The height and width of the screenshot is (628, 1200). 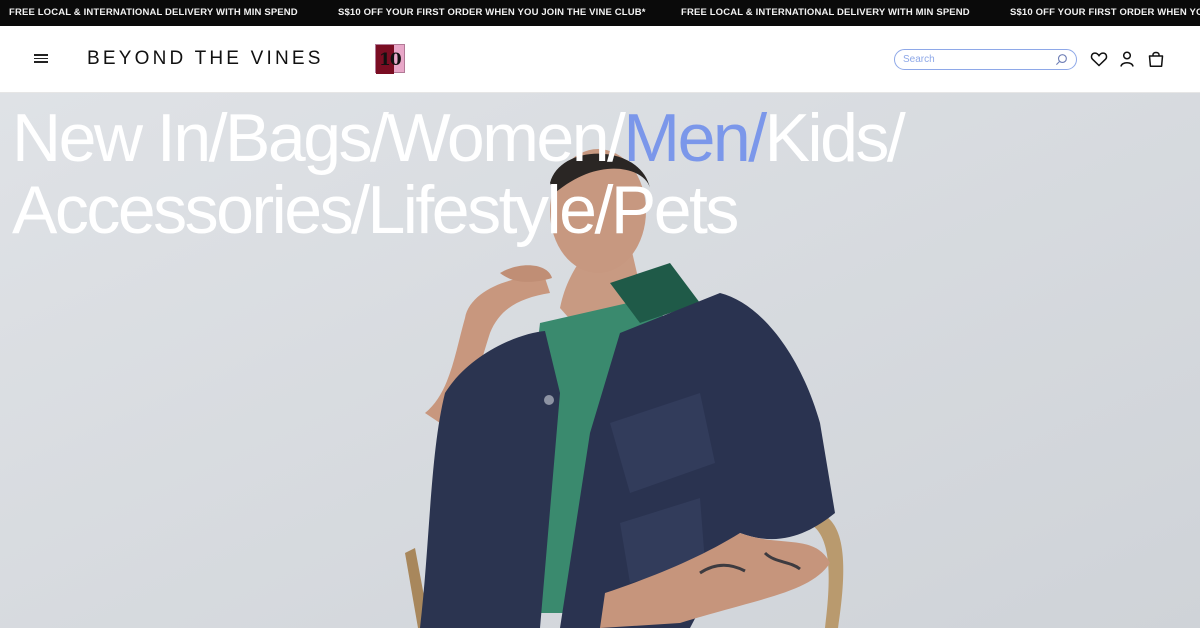 I want to click on category-link-kids: Kids/, so click(x=835, y=138).